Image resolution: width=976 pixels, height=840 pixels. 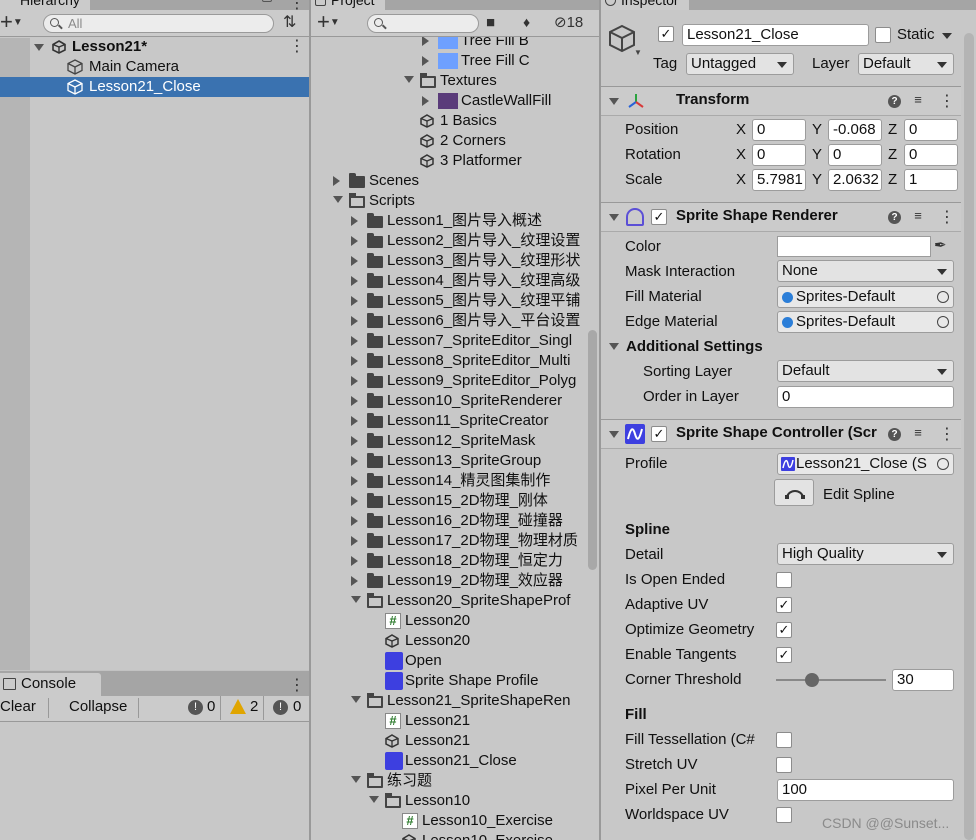 I want to click on project-tree-item: Sprite Shape Profile, so click(x=448, y=681).